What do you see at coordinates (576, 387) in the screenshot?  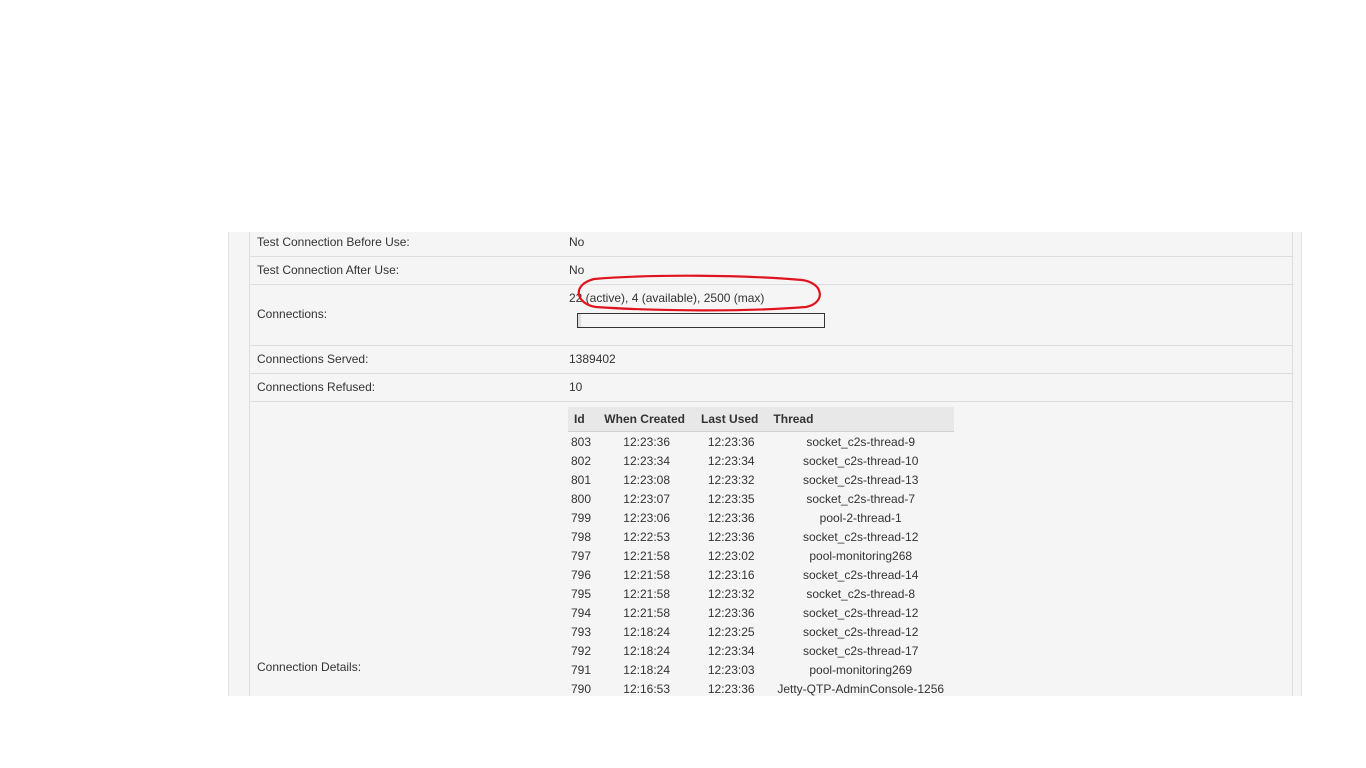 I see `refused-value: 10` at bounding box center [576, 387].